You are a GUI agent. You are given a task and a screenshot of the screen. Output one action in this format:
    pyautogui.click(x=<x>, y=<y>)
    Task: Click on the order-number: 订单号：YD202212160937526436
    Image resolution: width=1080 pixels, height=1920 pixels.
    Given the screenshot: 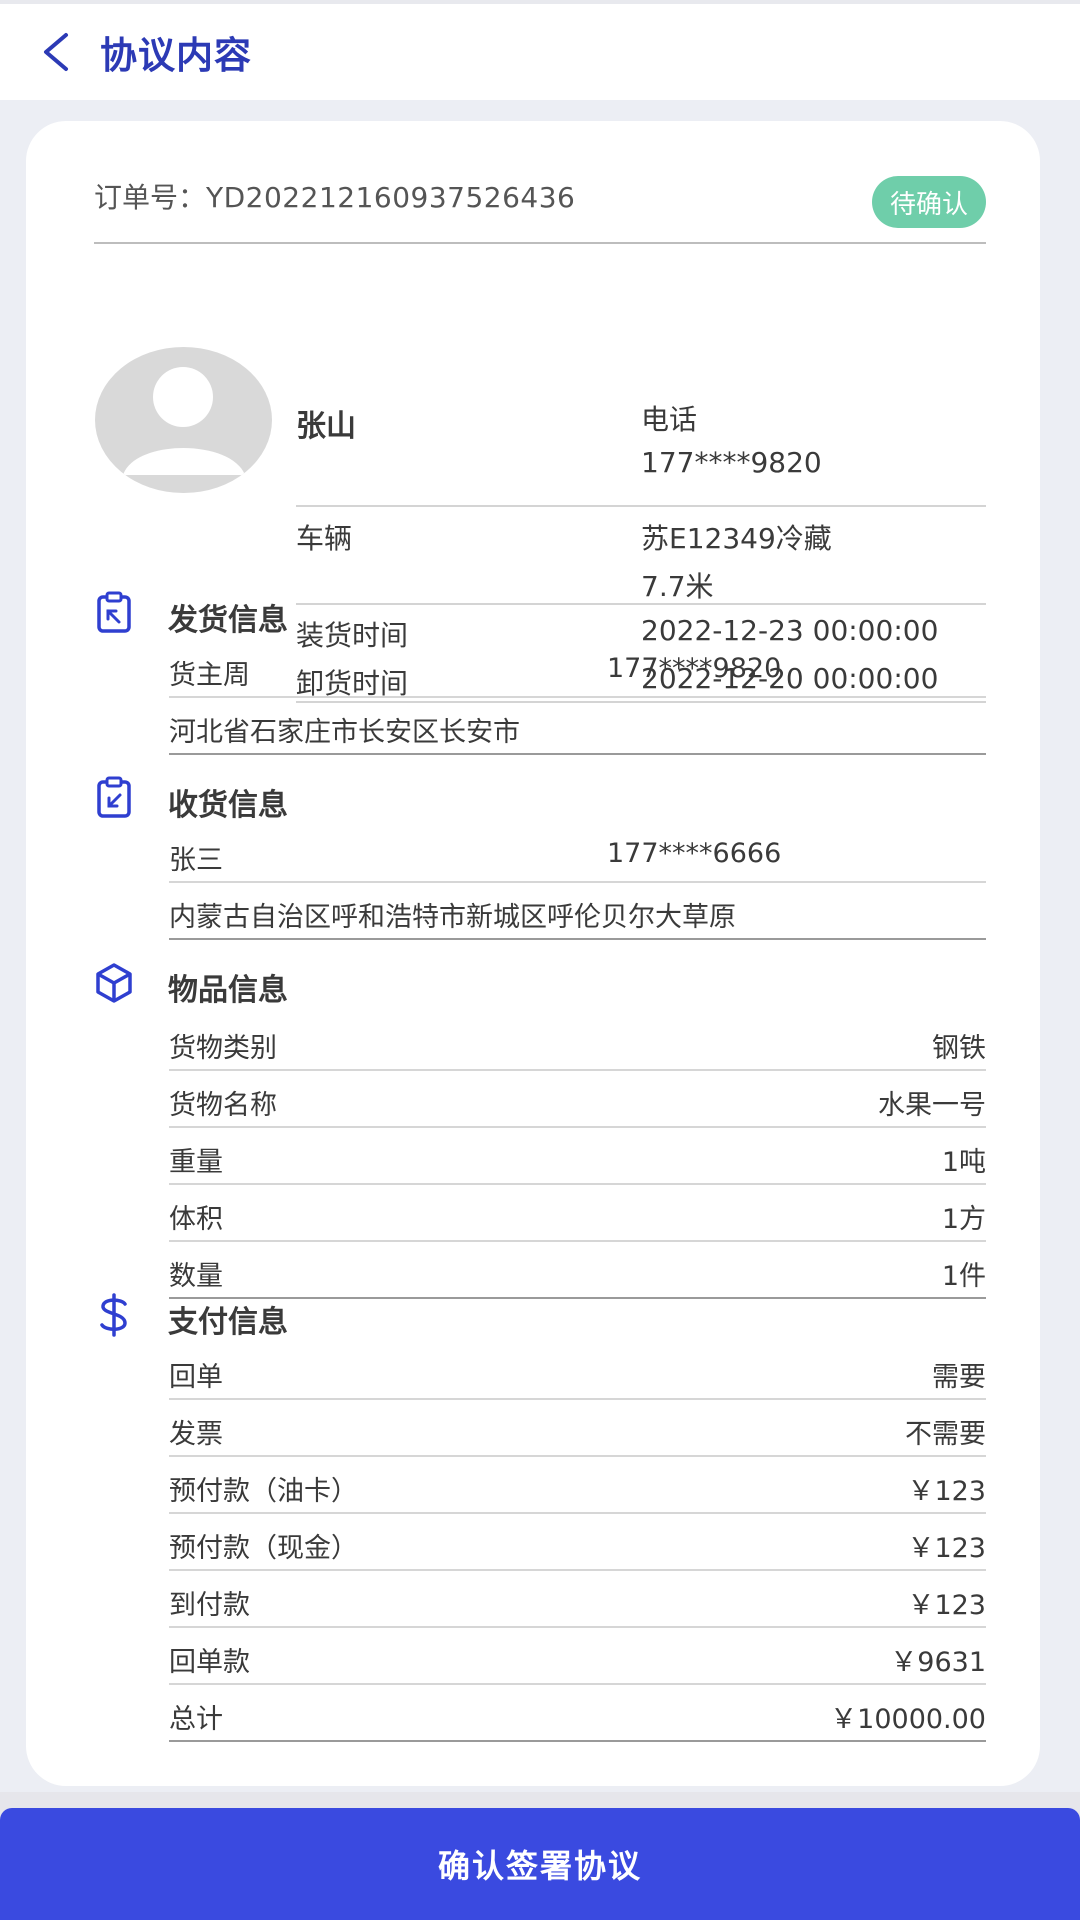 What is the action you would take?
    pyautogui.click(x=334, y=196)
    